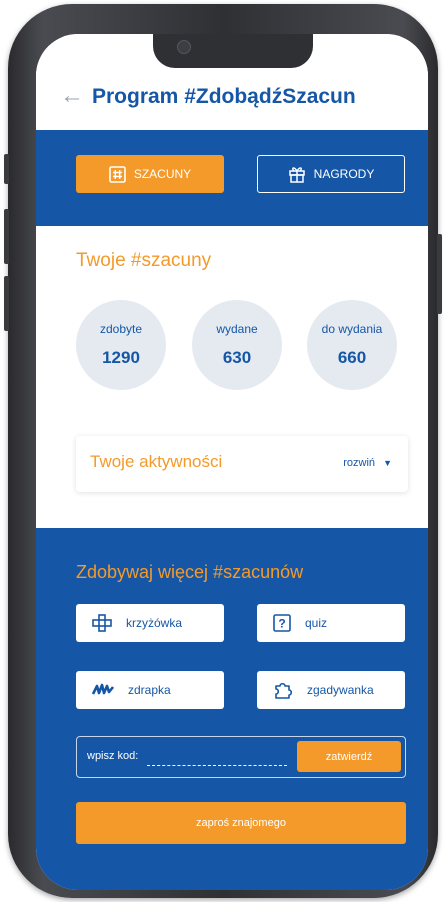 This screenshot has height=902, width=444. What do you see at coordinates (232, 178) in the screenshot?
I see `tab-bar: SZACUNY NAGRODY` at bounding box center [232, 178].